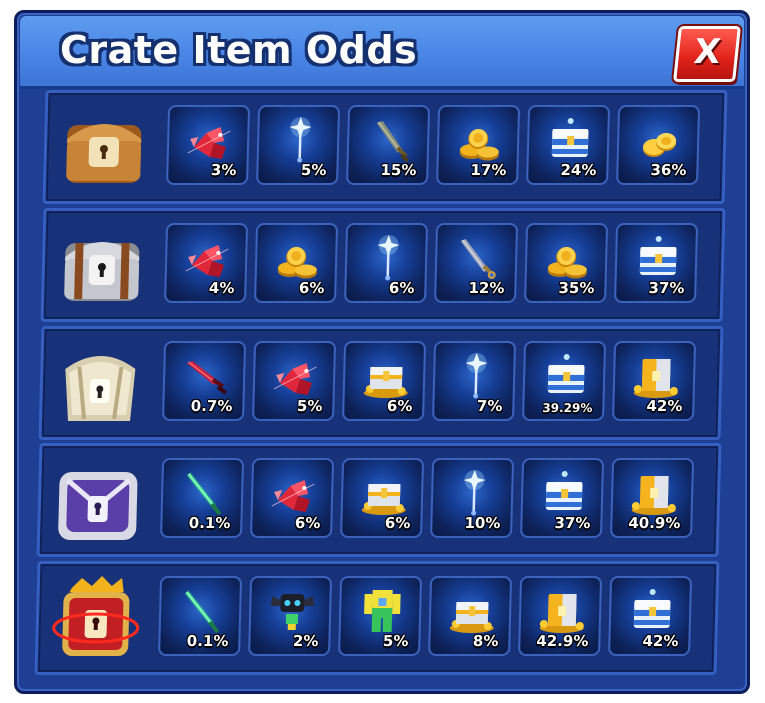  Describe the element at coordinates (567, 408) in the screenshot. I see `item-odds: 39.29%` at that location.